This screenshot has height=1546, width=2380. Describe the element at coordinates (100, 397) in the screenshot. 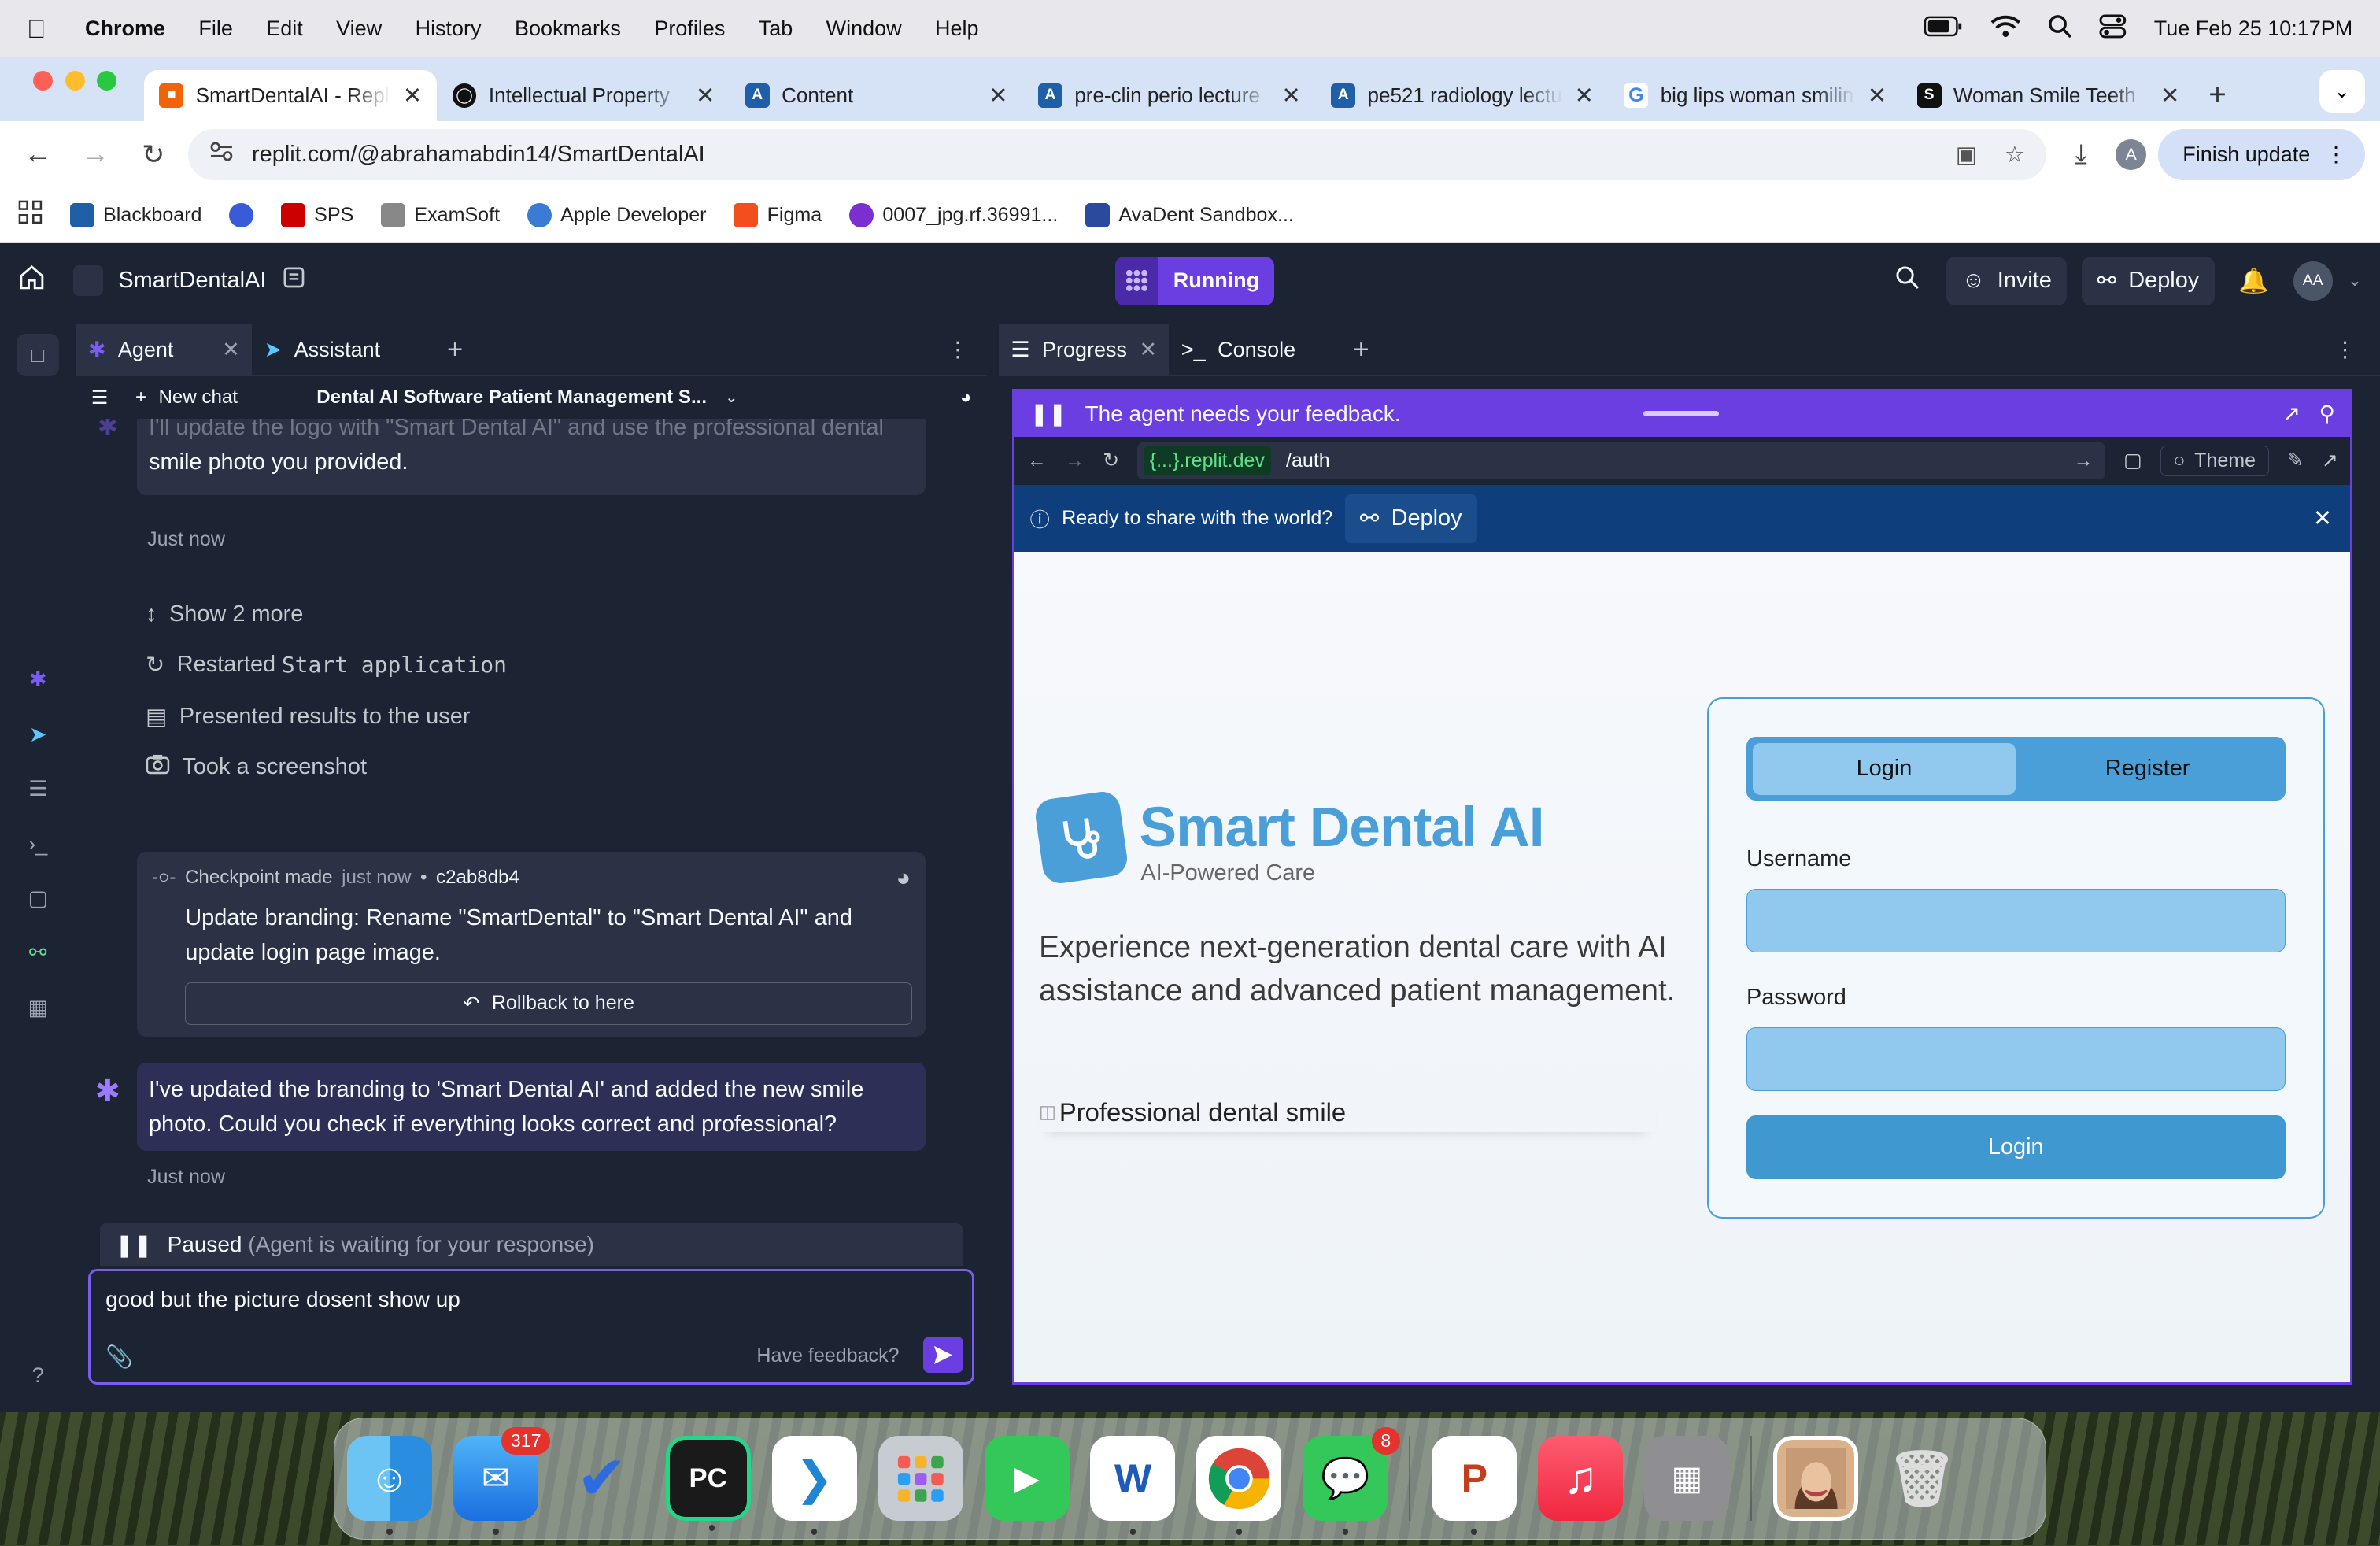

I see `chat-list-icon: ☰` at that location.